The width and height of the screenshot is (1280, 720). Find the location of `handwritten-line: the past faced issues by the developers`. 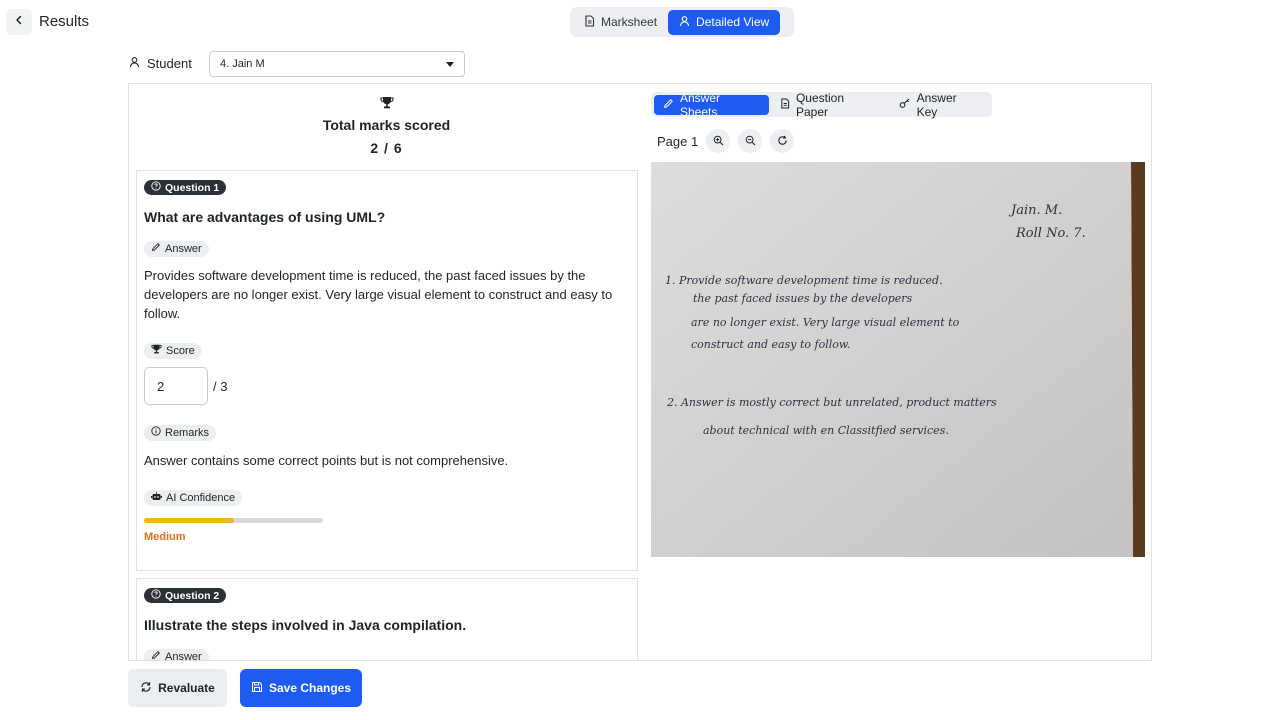

handwritten-line: the past faced issues by the developers is located at coordinates (803, 298).